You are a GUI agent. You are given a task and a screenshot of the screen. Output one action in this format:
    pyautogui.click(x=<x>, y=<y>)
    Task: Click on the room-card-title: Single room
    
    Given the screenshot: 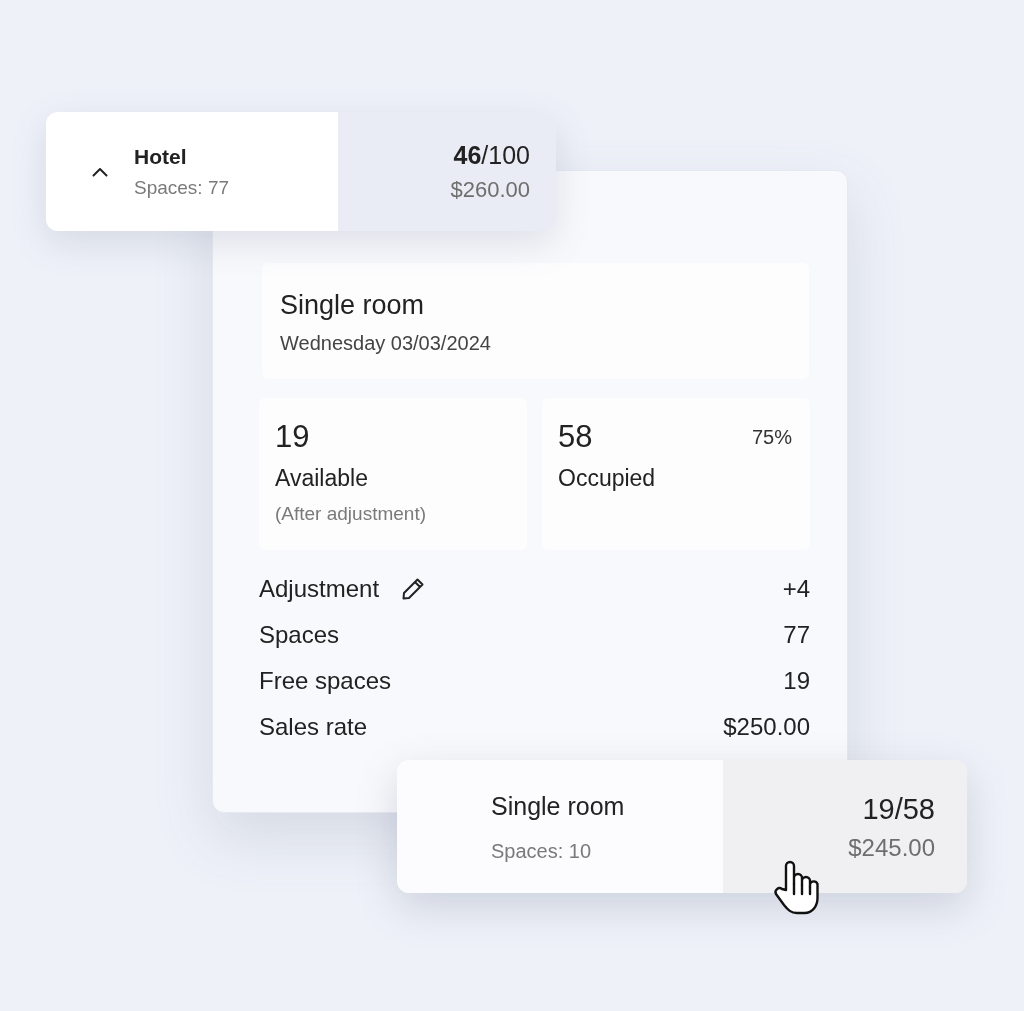 What is the action you would take?
    pyautogui.click(x=558, y=805)
    